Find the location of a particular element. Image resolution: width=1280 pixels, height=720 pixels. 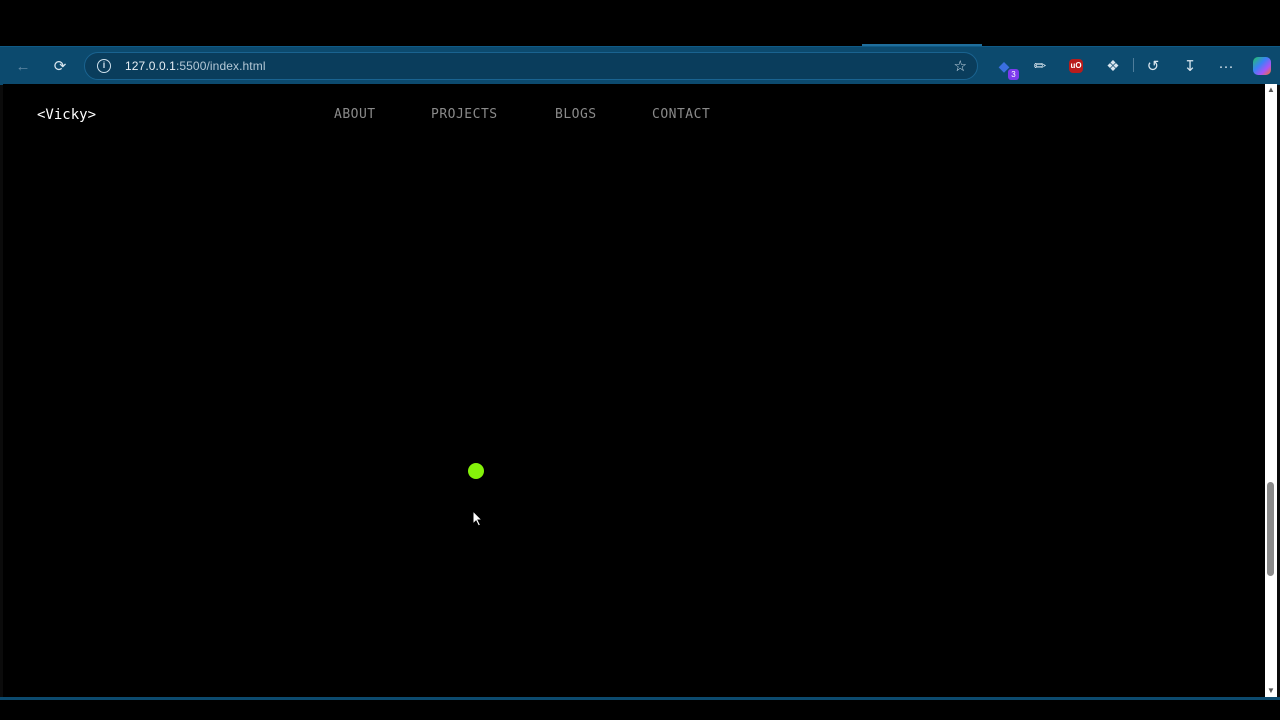

toolbar-separator is located at coordinates (1133, 65).